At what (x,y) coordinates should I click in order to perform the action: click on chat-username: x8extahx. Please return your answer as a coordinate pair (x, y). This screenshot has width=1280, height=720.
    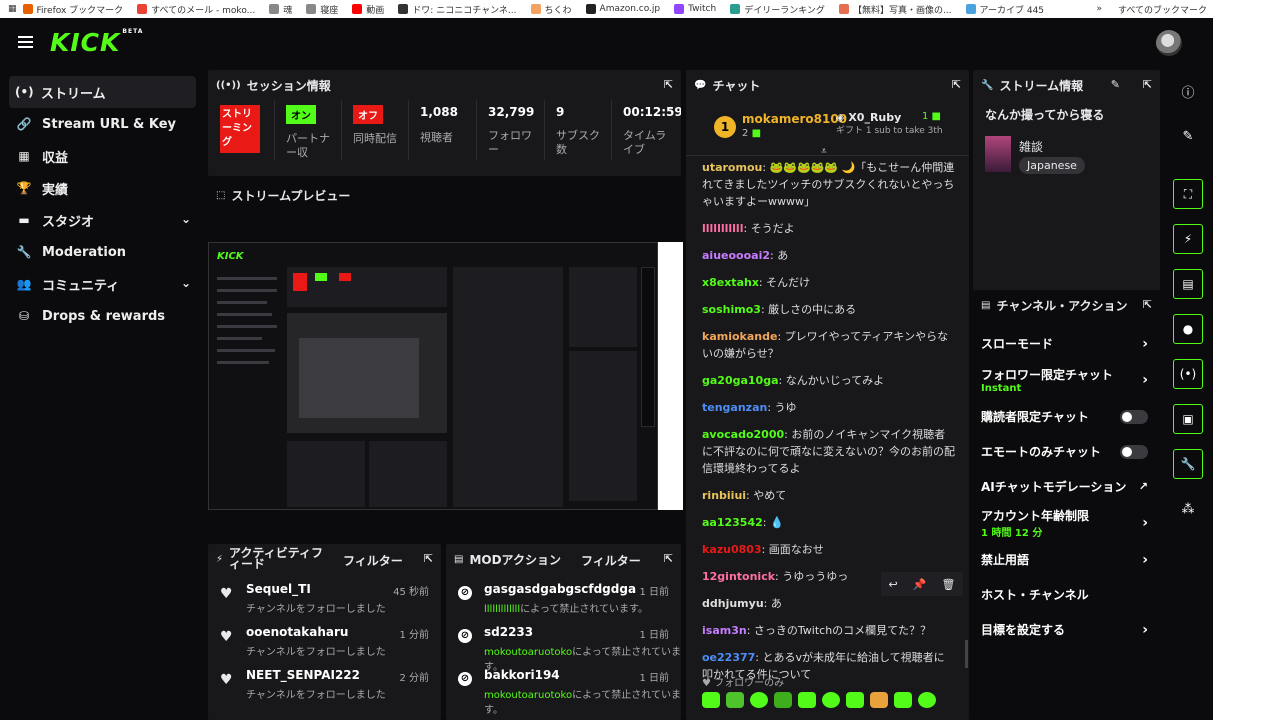
    Looking at the image, I should click on (730, 282).